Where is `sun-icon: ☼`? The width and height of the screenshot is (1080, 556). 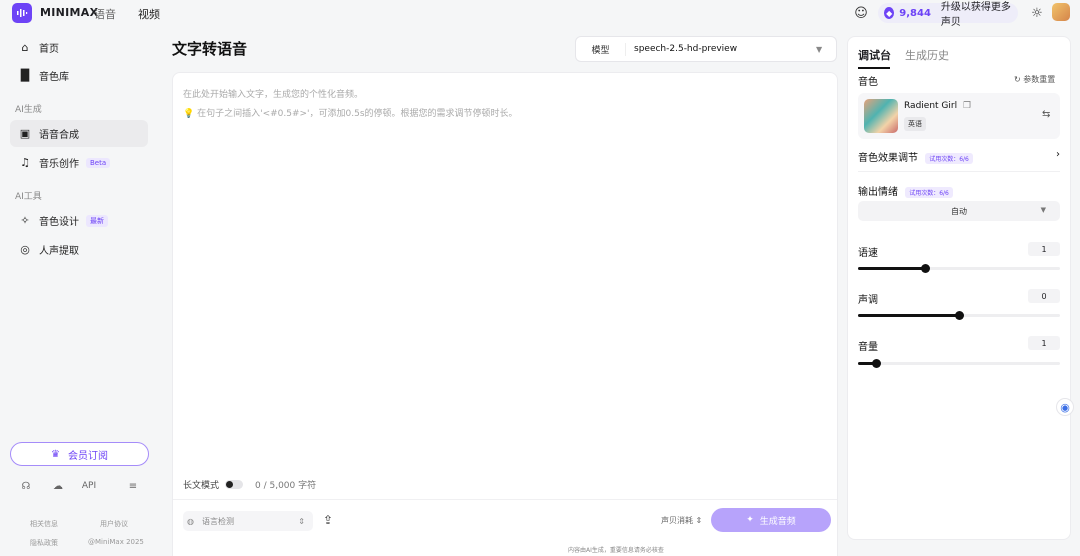 sun-icon: ☼ is located at coordinates (1037, 13).